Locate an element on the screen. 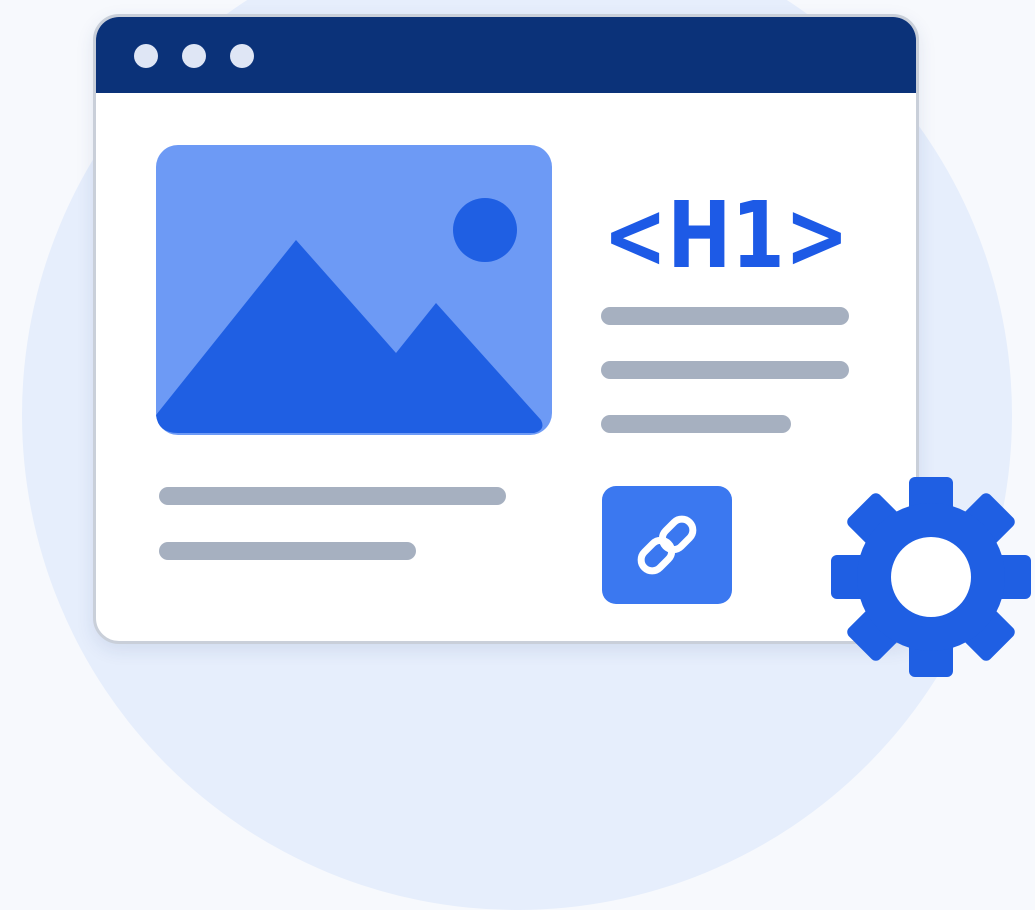  heading-tag-text: <H1> is located at coordinates (726, 235).